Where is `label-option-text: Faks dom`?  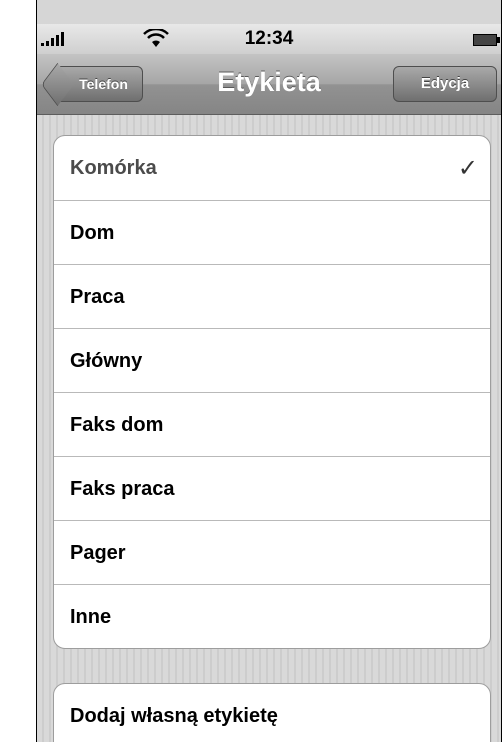 label-option-text: Faks dom is located at coordinates (117, 425).